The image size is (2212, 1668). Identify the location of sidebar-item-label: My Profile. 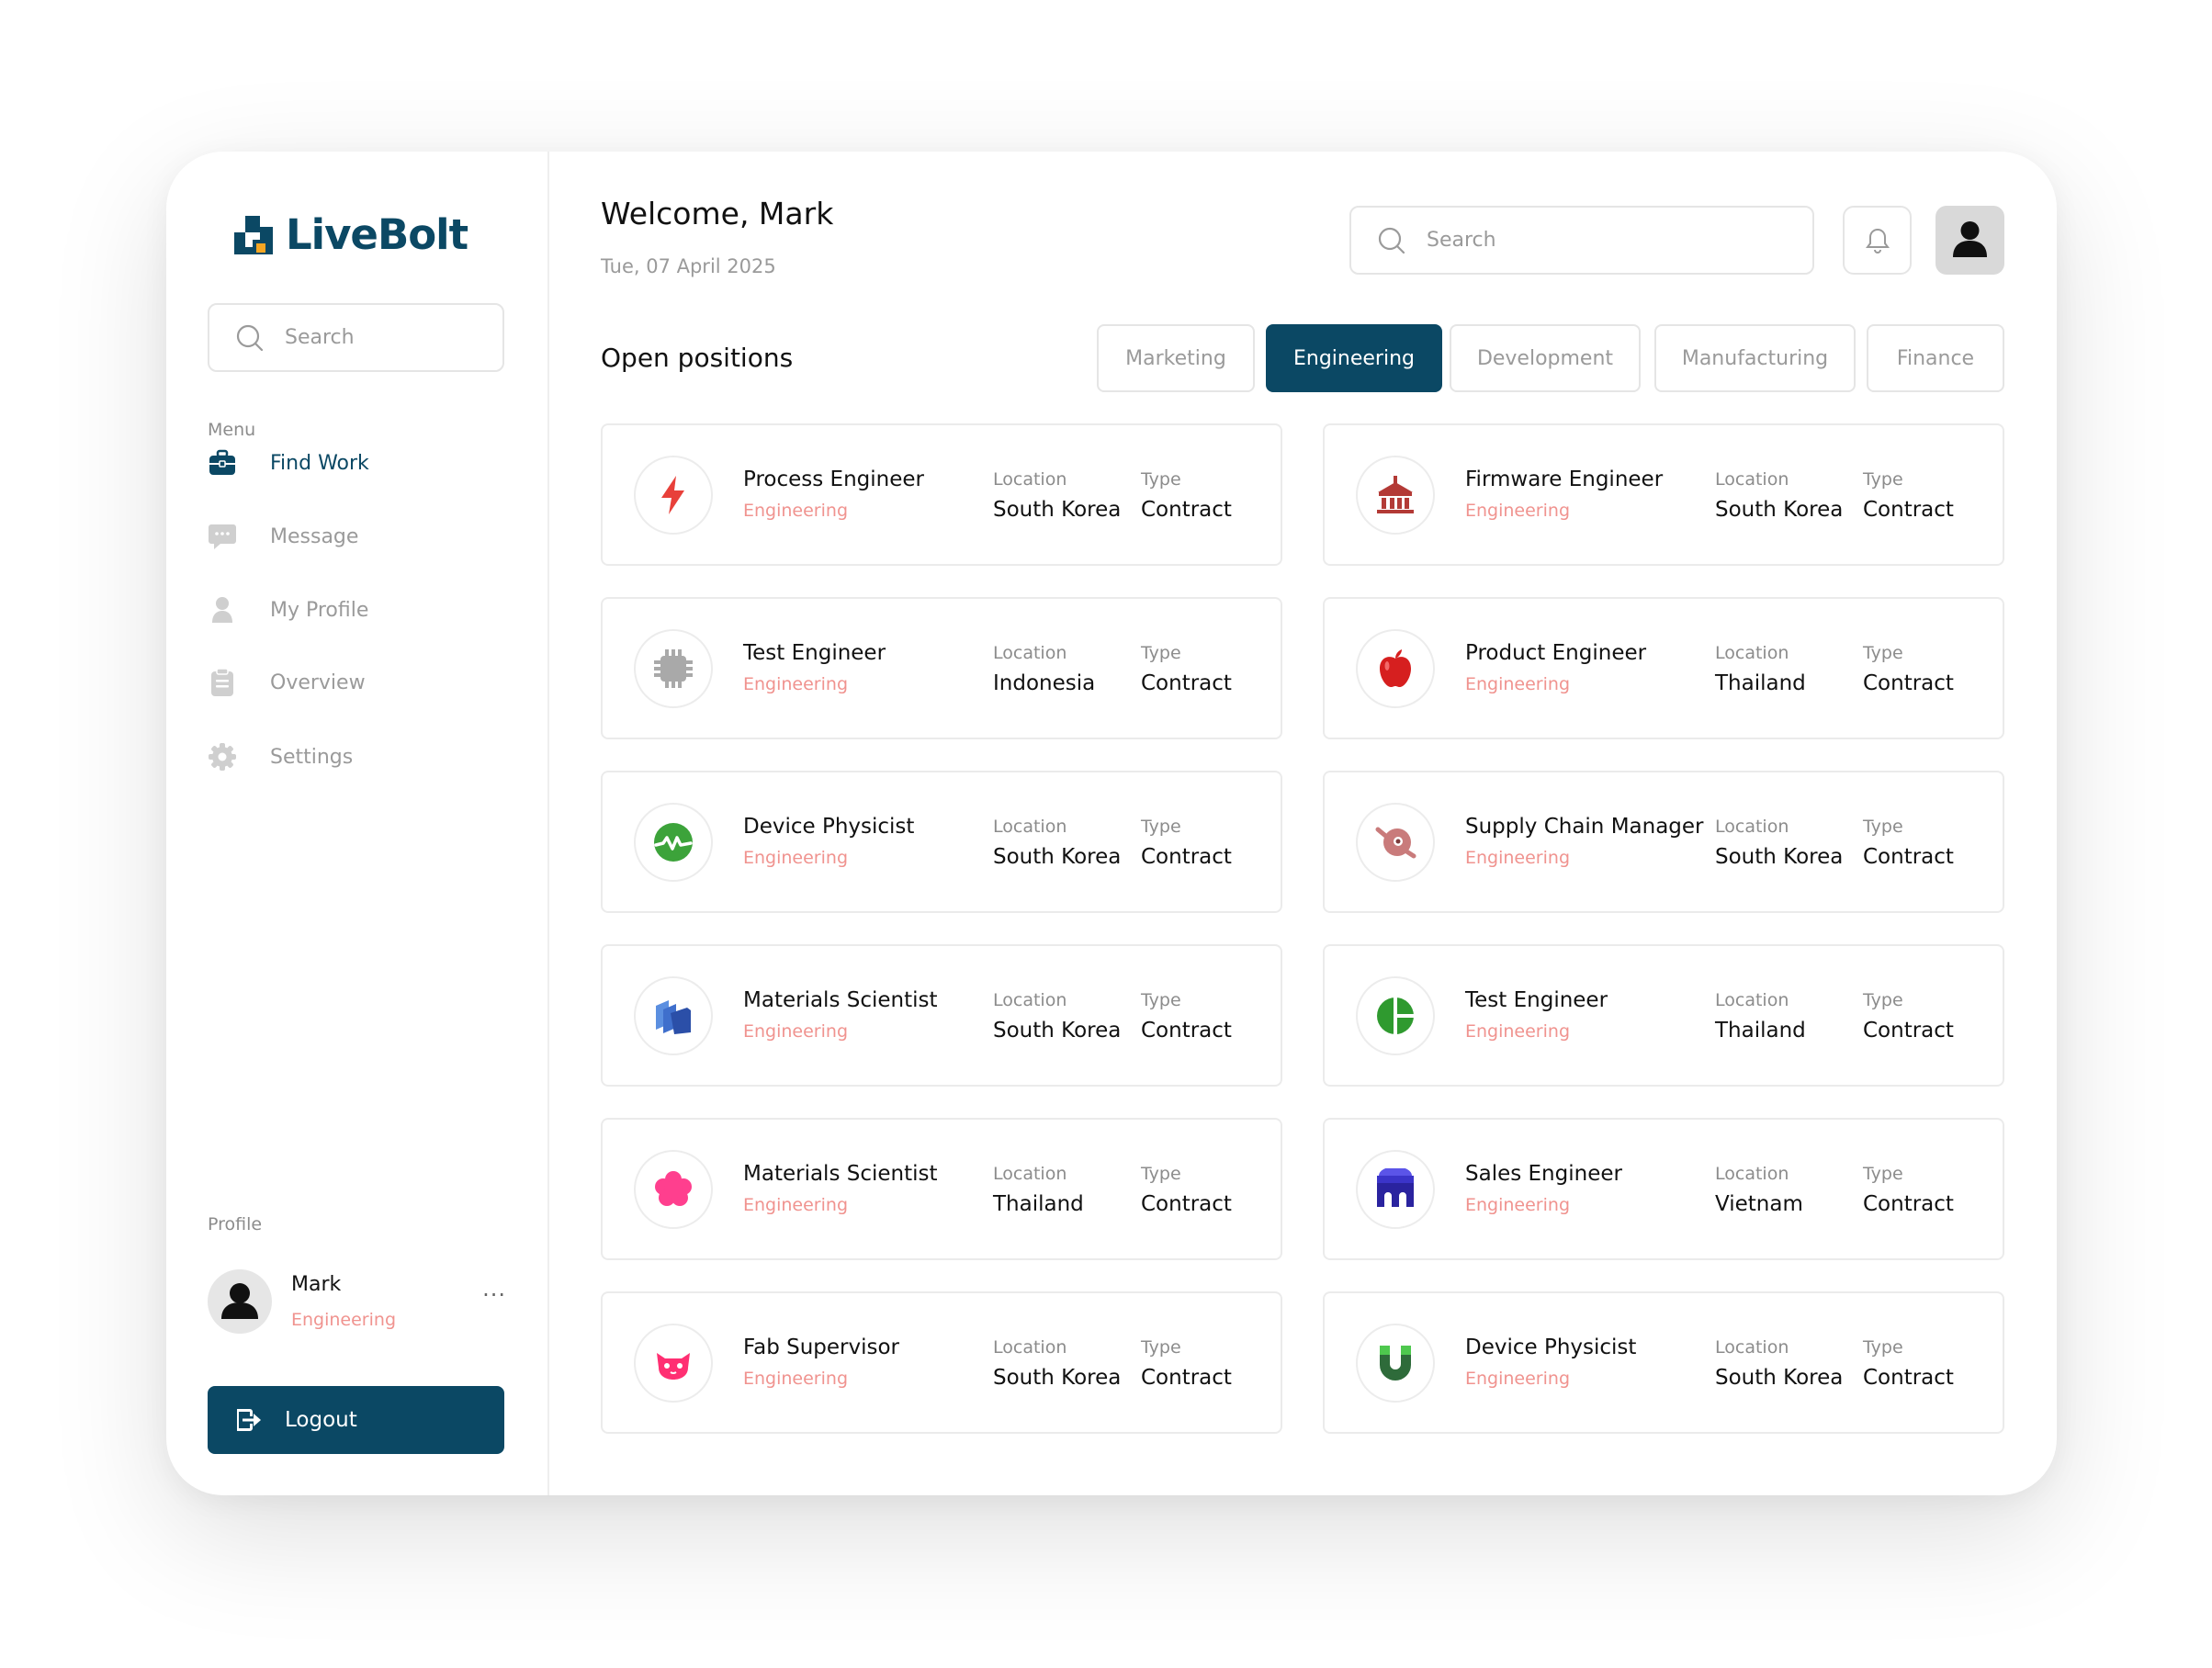
(319, 610).